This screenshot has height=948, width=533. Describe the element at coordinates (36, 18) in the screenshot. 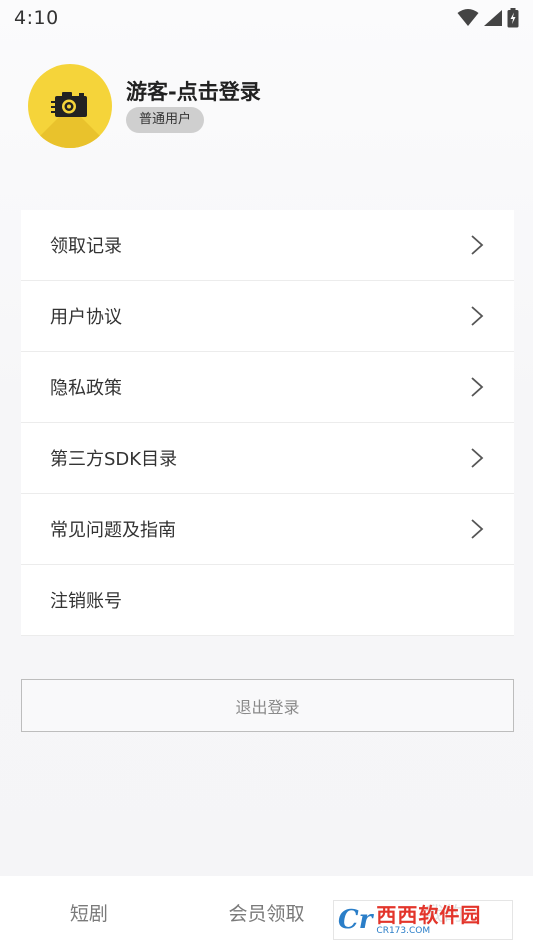

I see `status-time: 4:10` at that location.